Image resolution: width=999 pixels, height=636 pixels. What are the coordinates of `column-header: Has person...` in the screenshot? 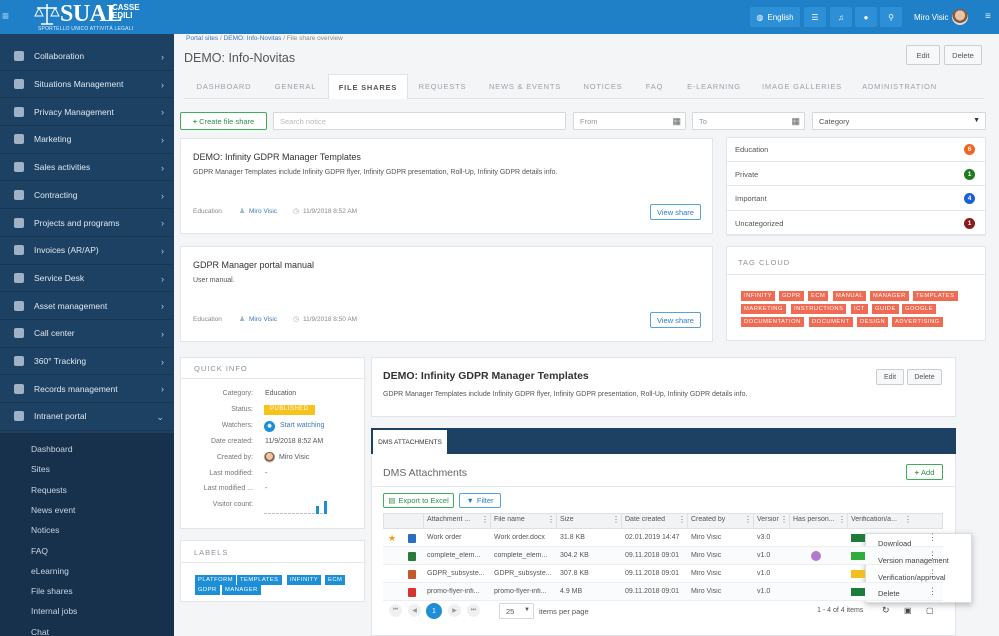 It's located at (815, 519).